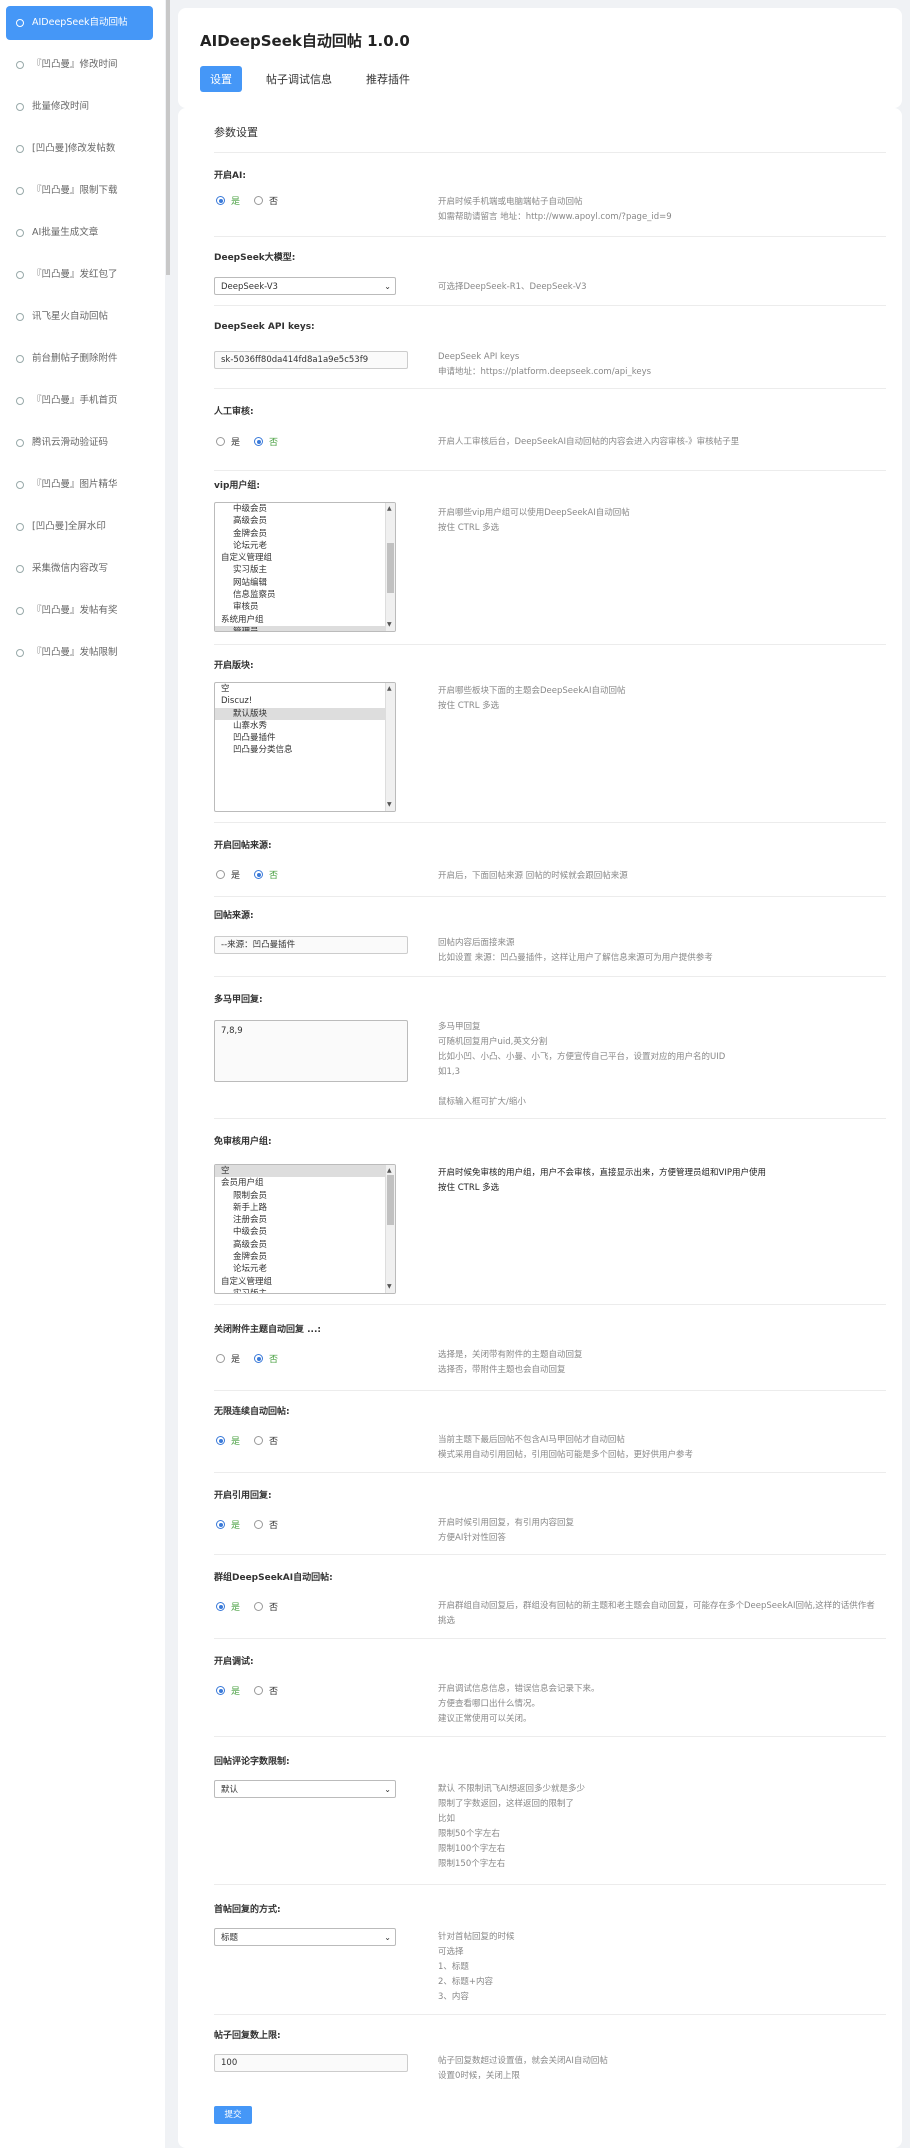 This screenshot has height=2148, width=910. Describe the element at coordinates (168, 137) in the screenshot. I see `sidebar-scrollbar` at that location.